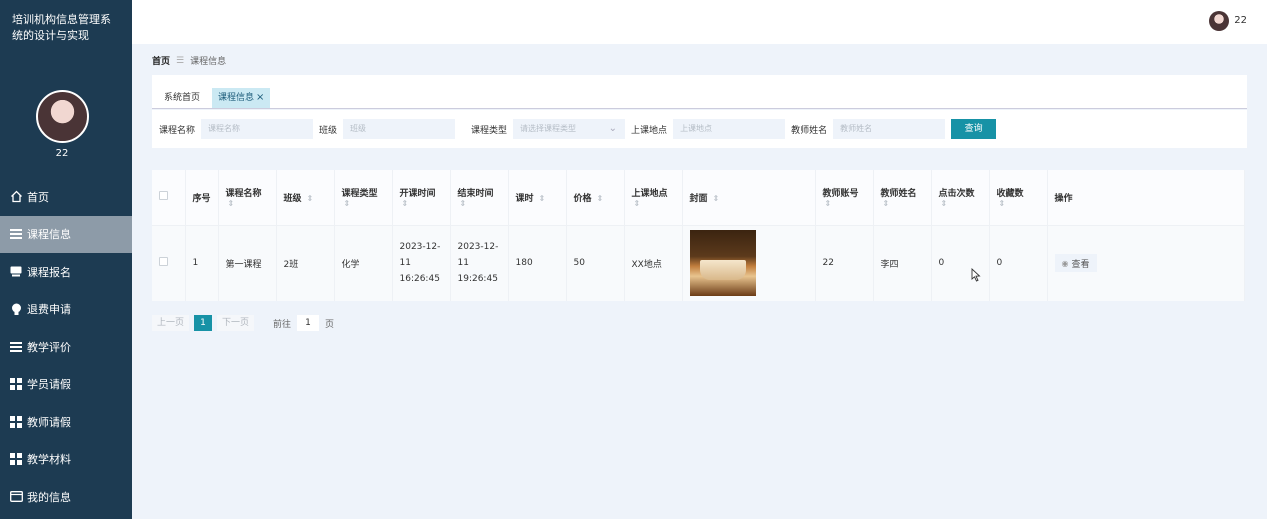  Describe the element at coordinates (844, 197) in the screenshot. I see `col-teacher-account: 教师账号 ⇕` at that location.